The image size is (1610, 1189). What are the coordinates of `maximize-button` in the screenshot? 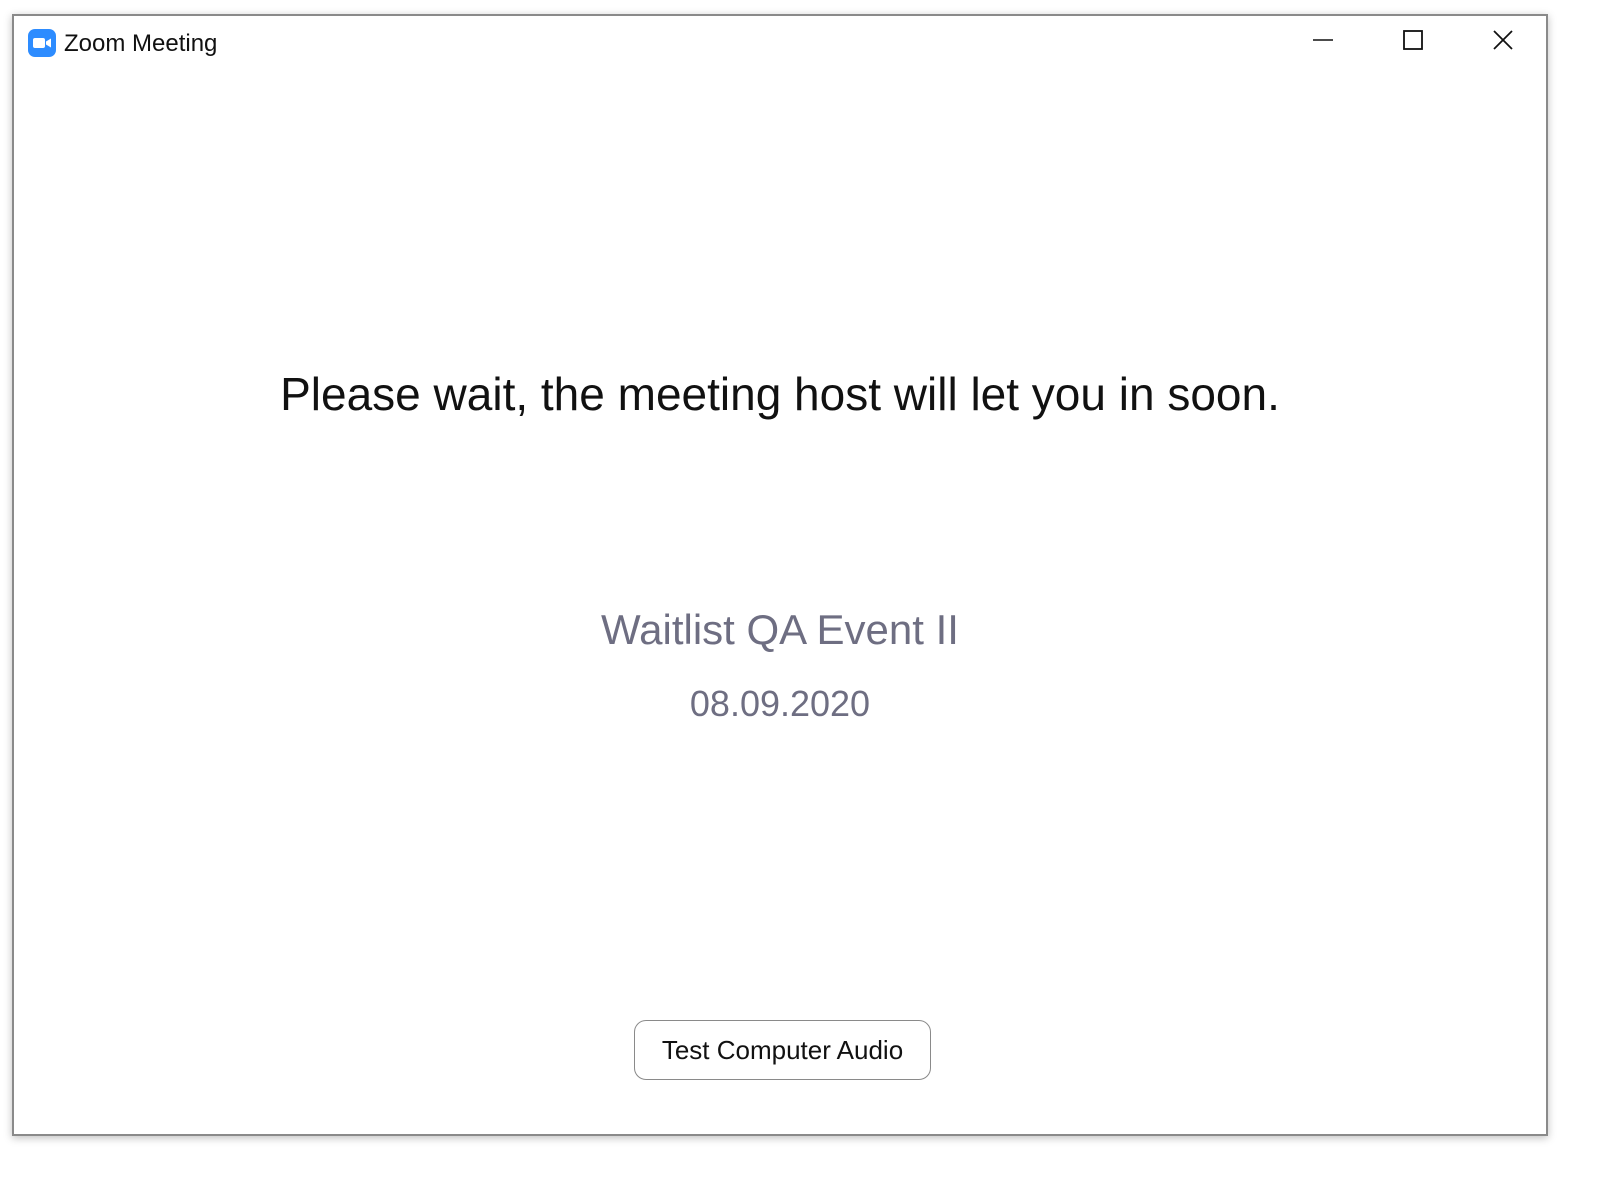 It's located at (1413, 42).